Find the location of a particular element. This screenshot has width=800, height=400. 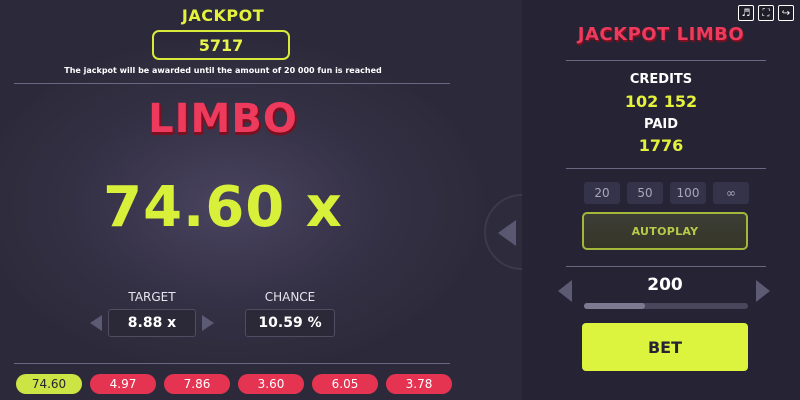

credits-value: 102 152 is located at coordinates (661, 101).